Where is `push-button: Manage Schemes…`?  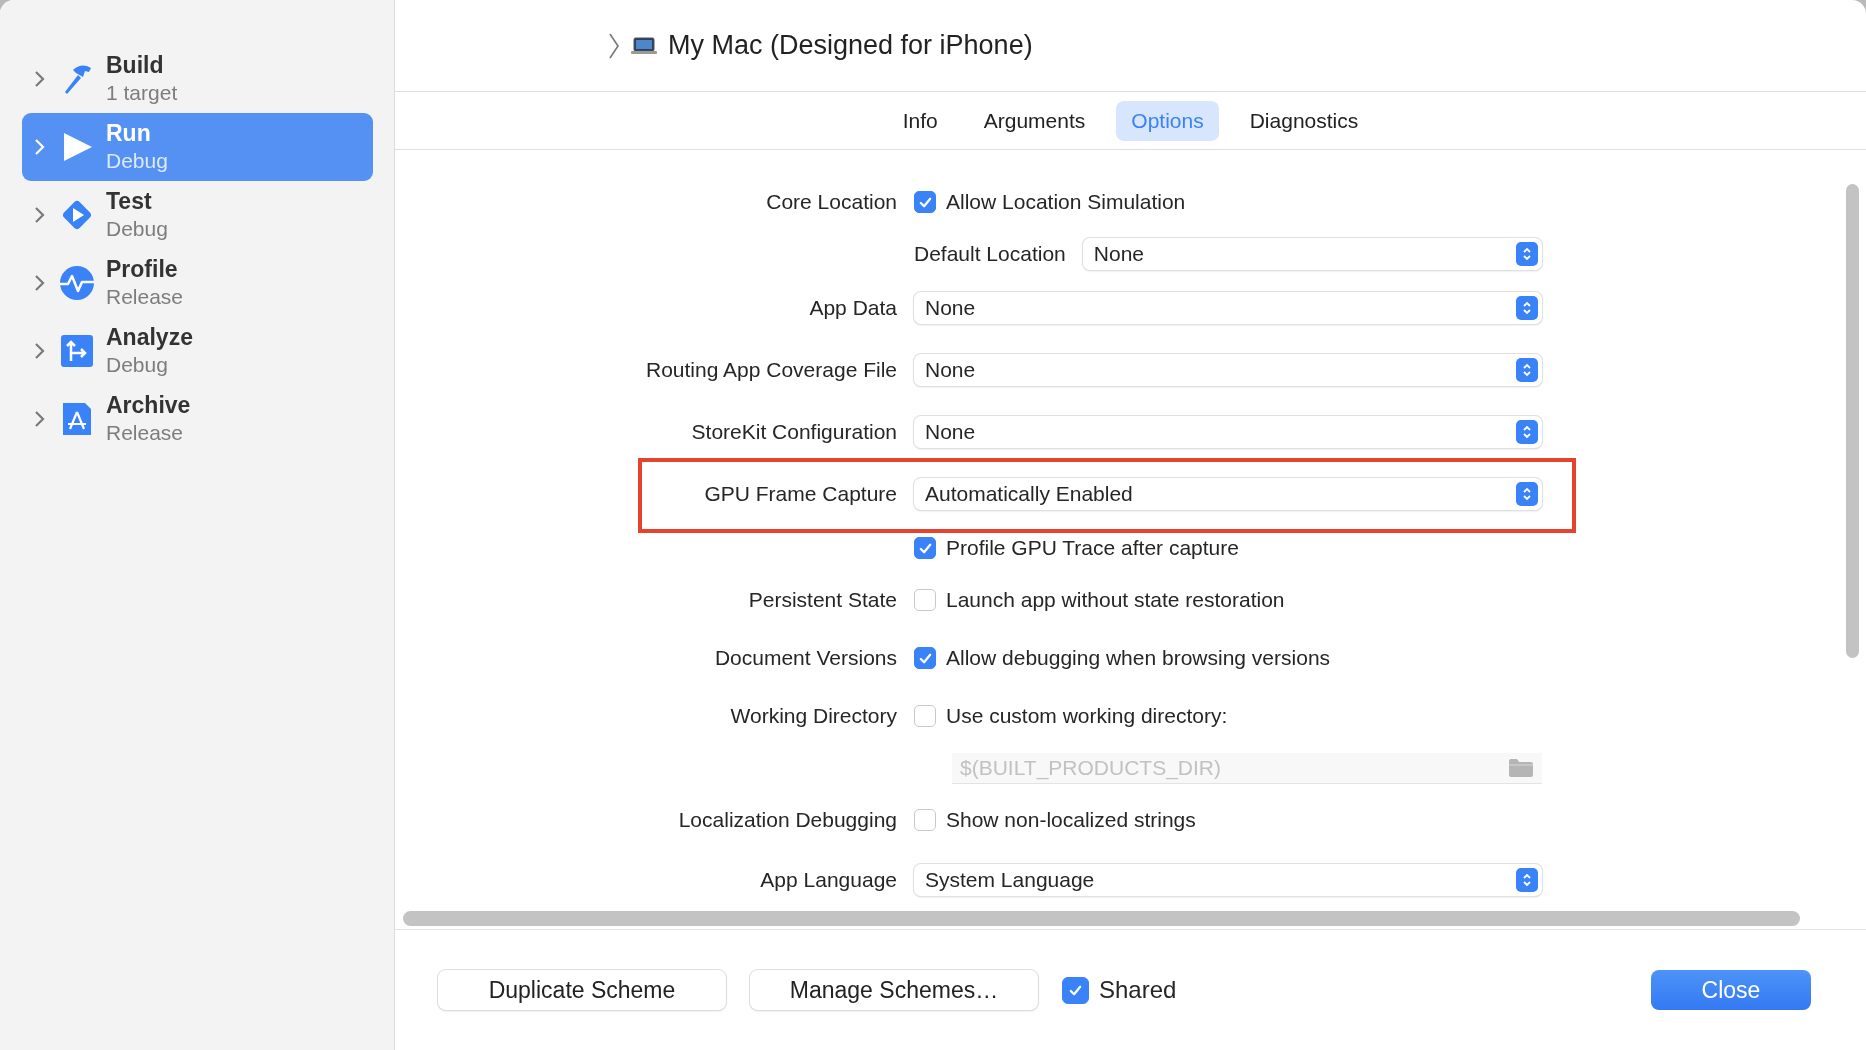
push-button: Manage Schemes… is located at coordinates (894, 990).